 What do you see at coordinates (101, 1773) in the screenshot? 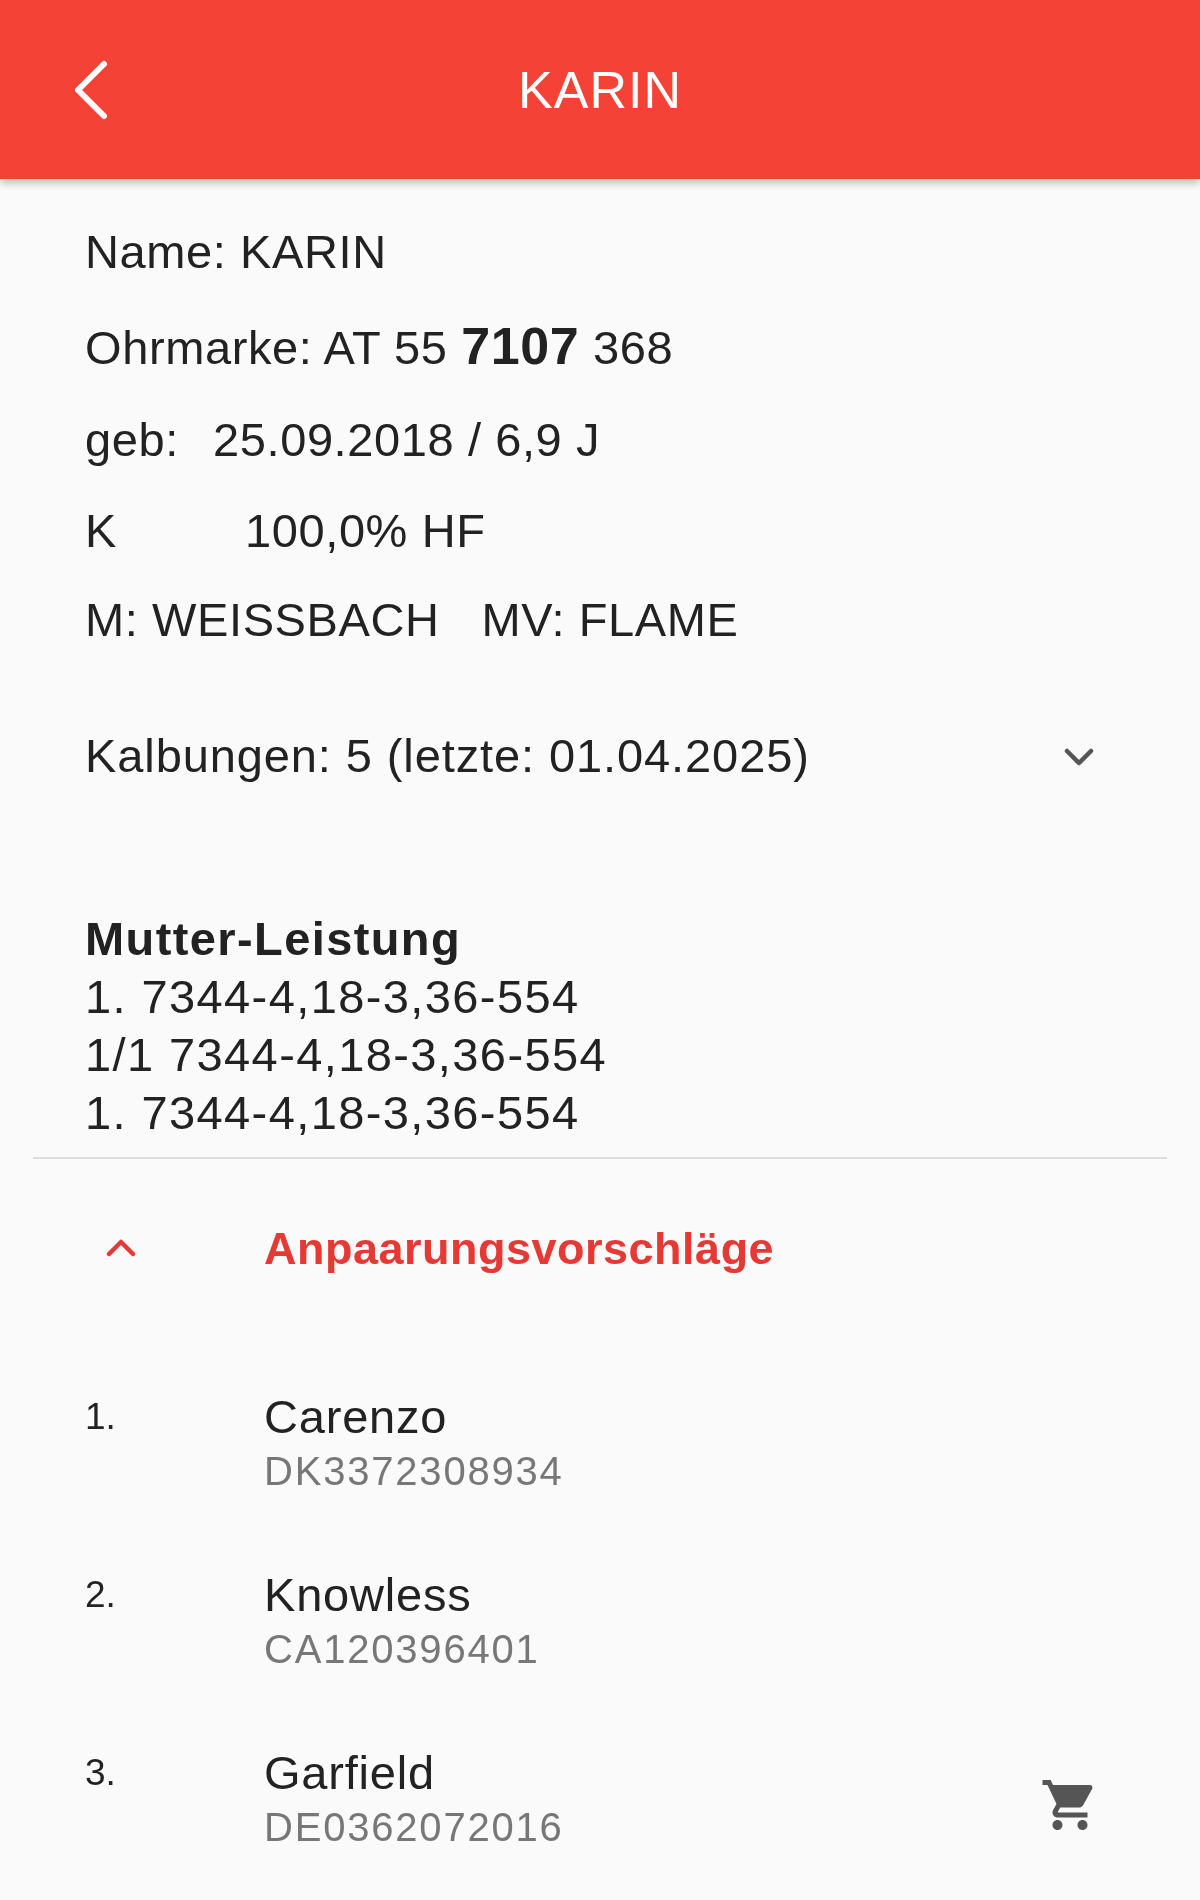
I see `rank-number: 3.` at bounding box center [101, 1773].